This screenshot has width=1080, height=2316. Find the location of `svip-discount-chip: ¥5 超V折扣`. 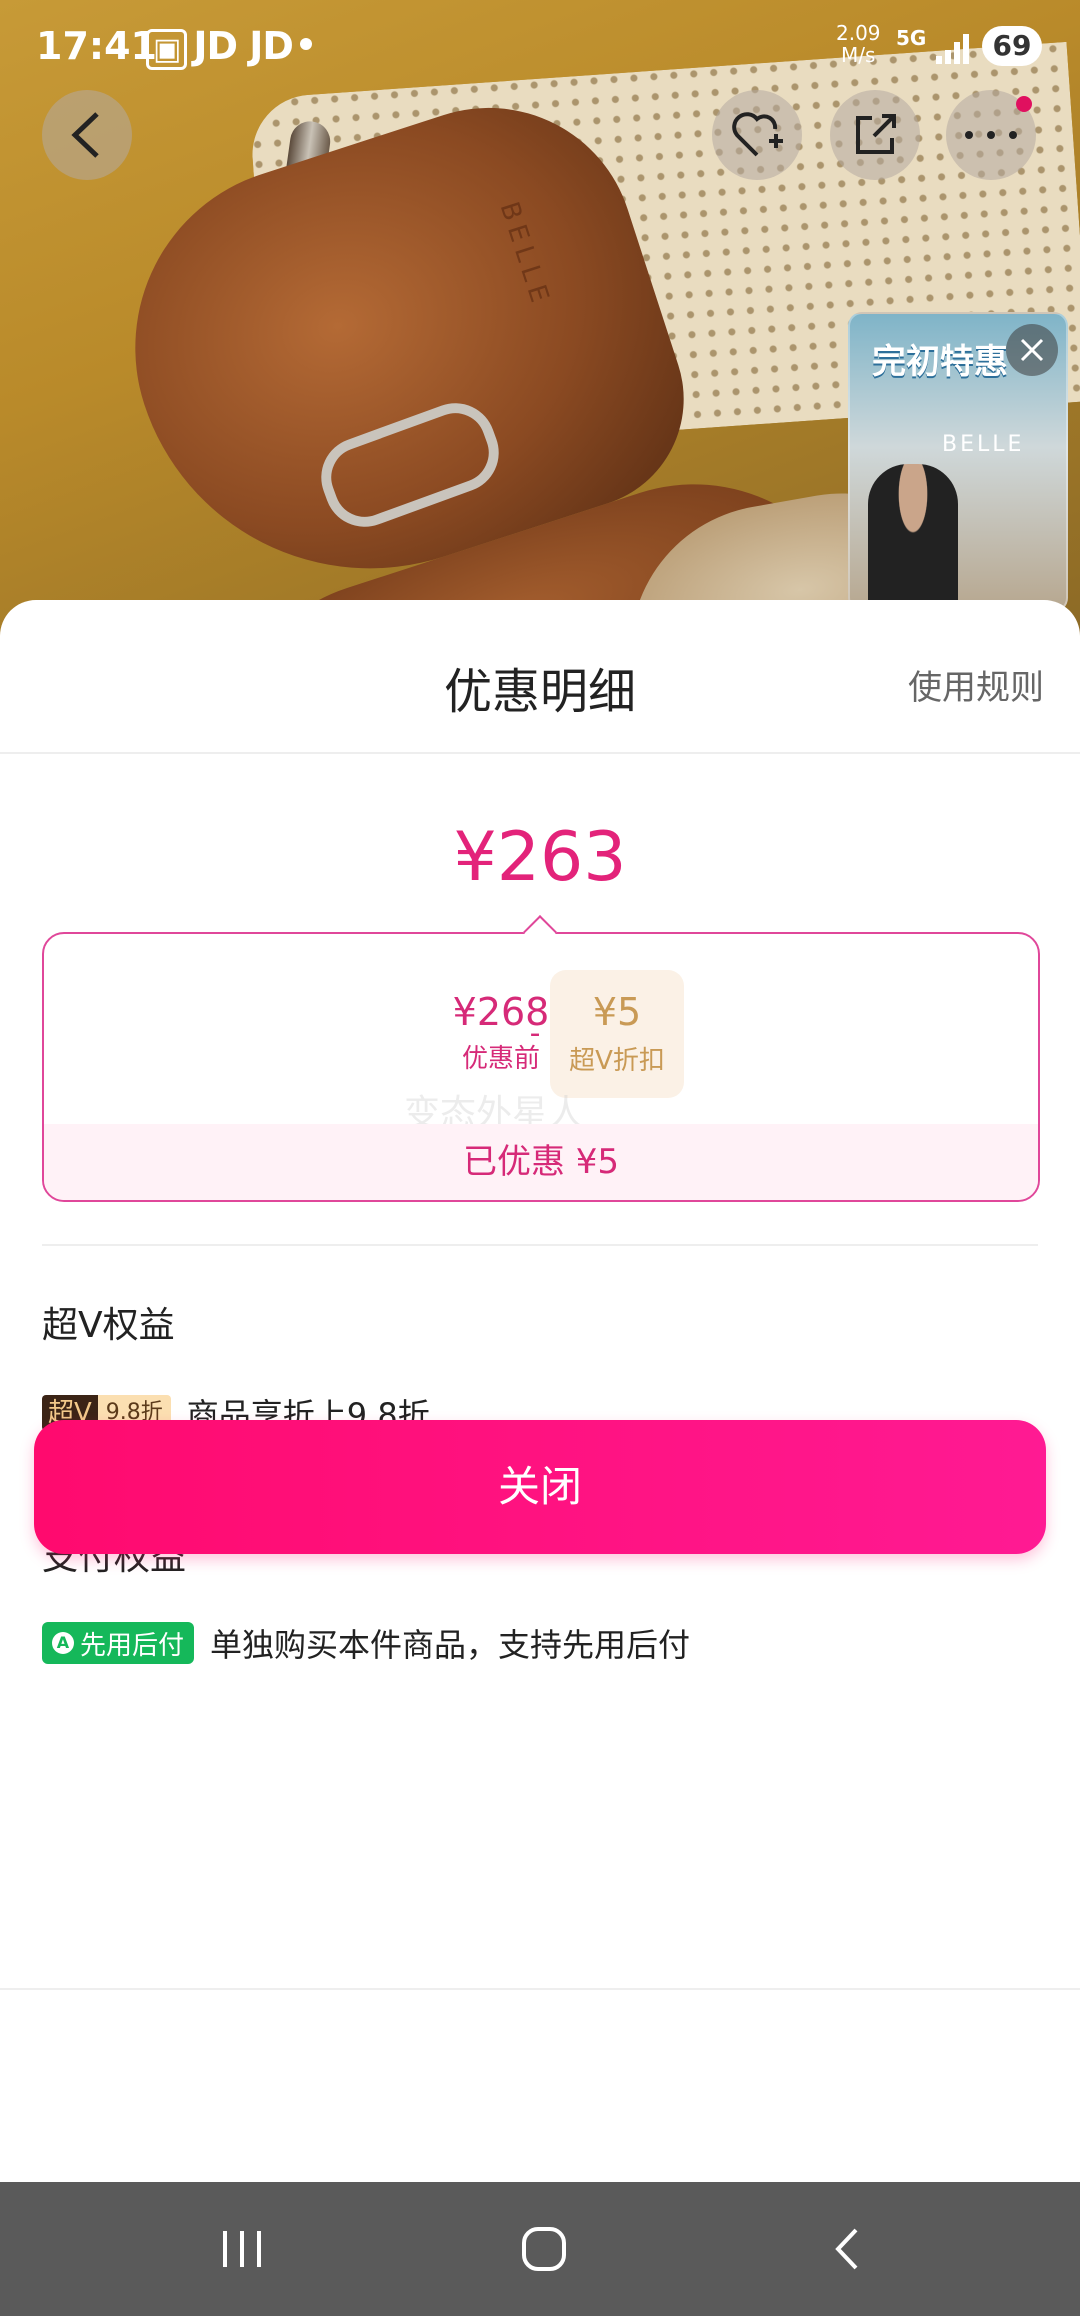

svip-discount-chip: ¥5 超V折扣 is located at coordinates (617, 1034).